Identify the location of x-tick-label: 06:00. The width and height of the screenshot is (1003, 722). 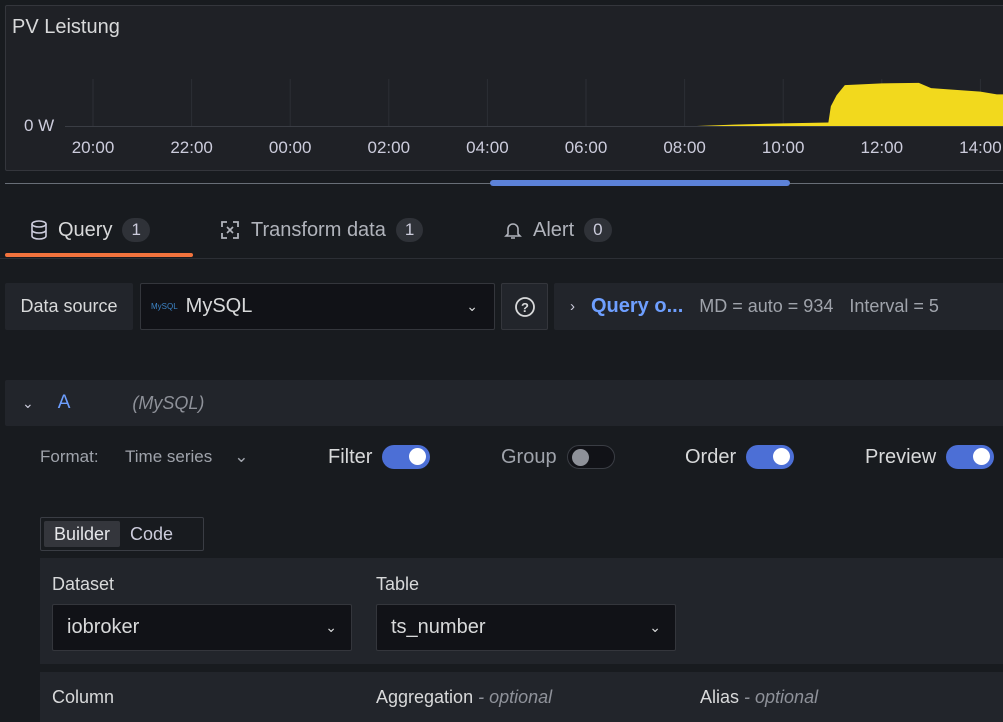
(586, 147).